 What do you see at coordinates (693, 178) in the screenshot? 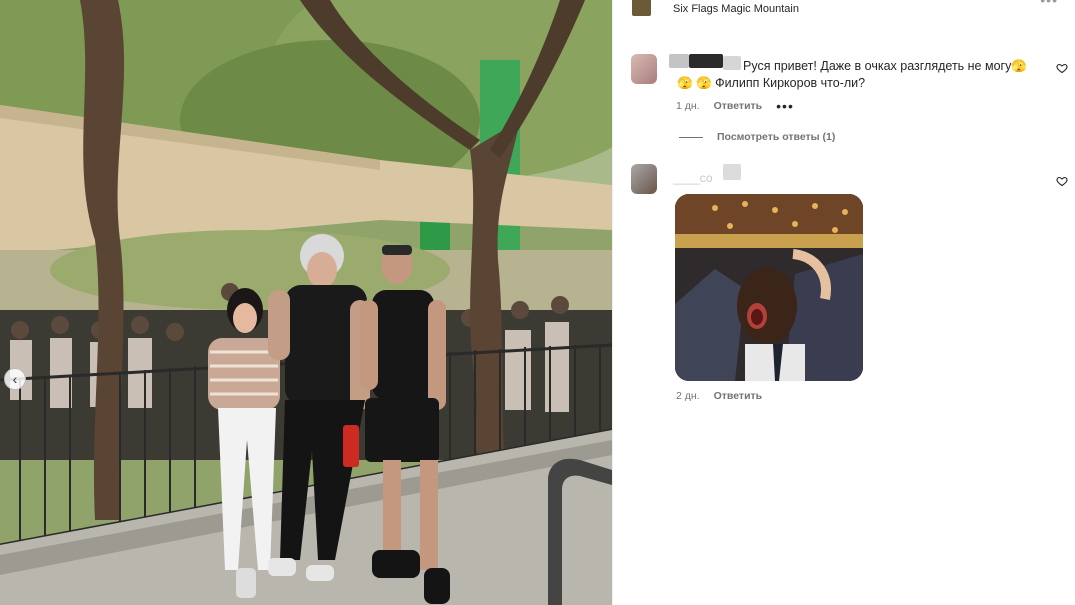
I see `username-faded: ____со` at bounding box center [693, 178].